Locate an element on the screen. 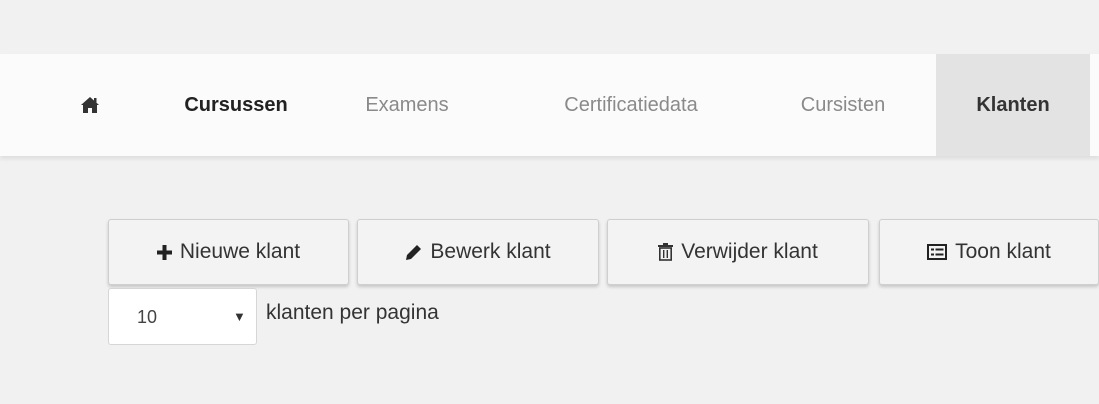 Image resolution: width=1099 pixels, height=404 pixels. trash-icon is located at coordinates (666, 252).